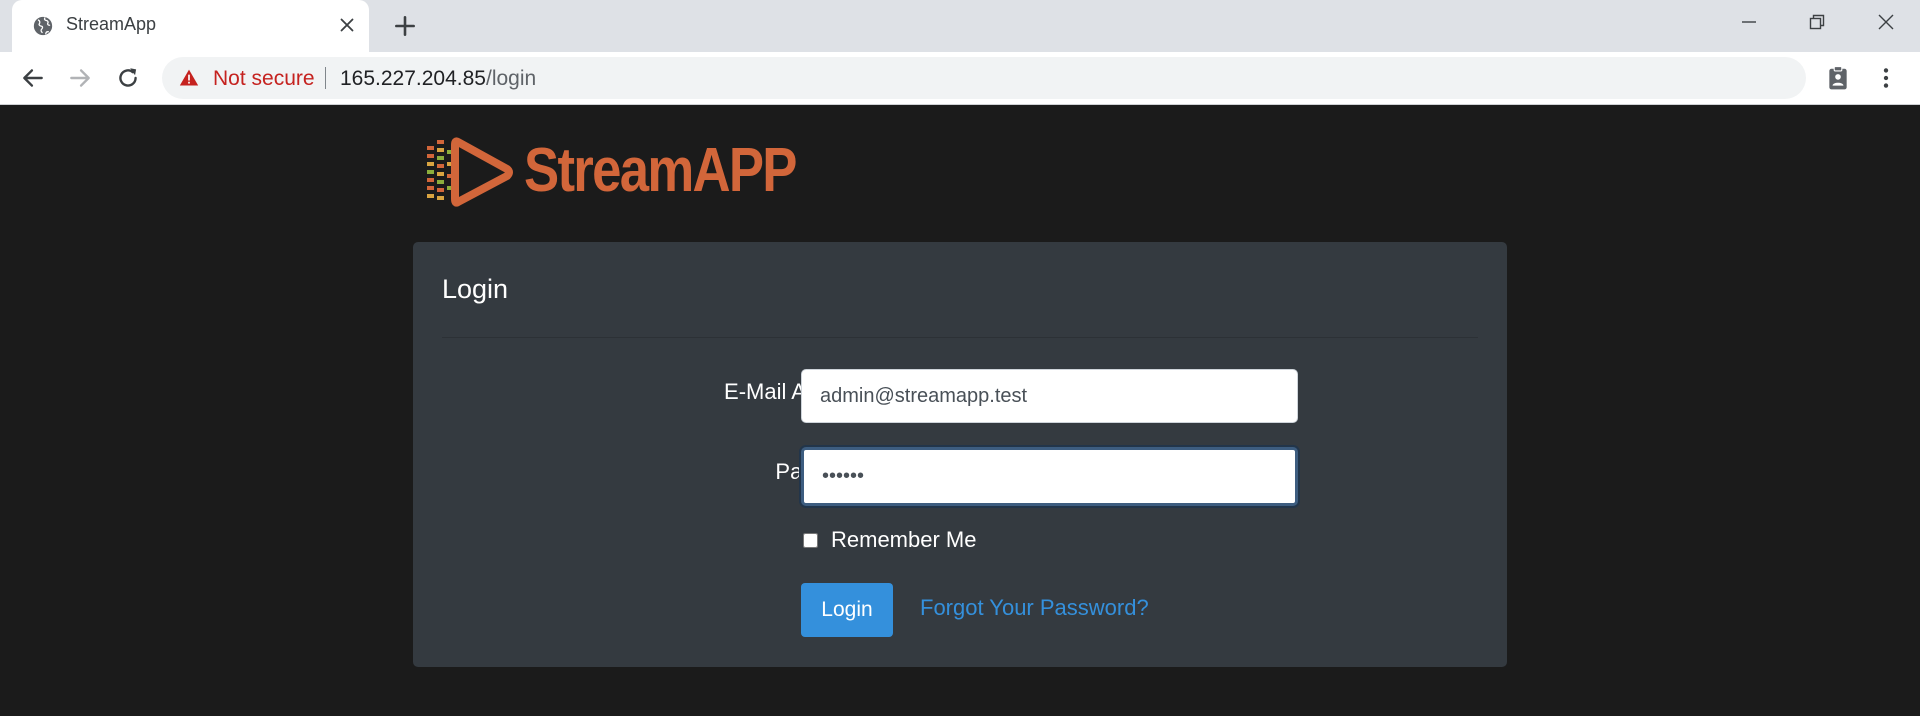  What do you see at coordinates (475, 289) in the screenshot?
I see `card-title: Login` at bounding box center [475, 289].